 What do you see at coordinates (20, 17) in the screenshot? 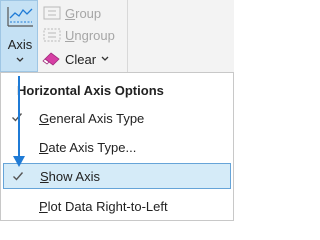
I see `axis-chart-icon` at bounding box center [20, 17].